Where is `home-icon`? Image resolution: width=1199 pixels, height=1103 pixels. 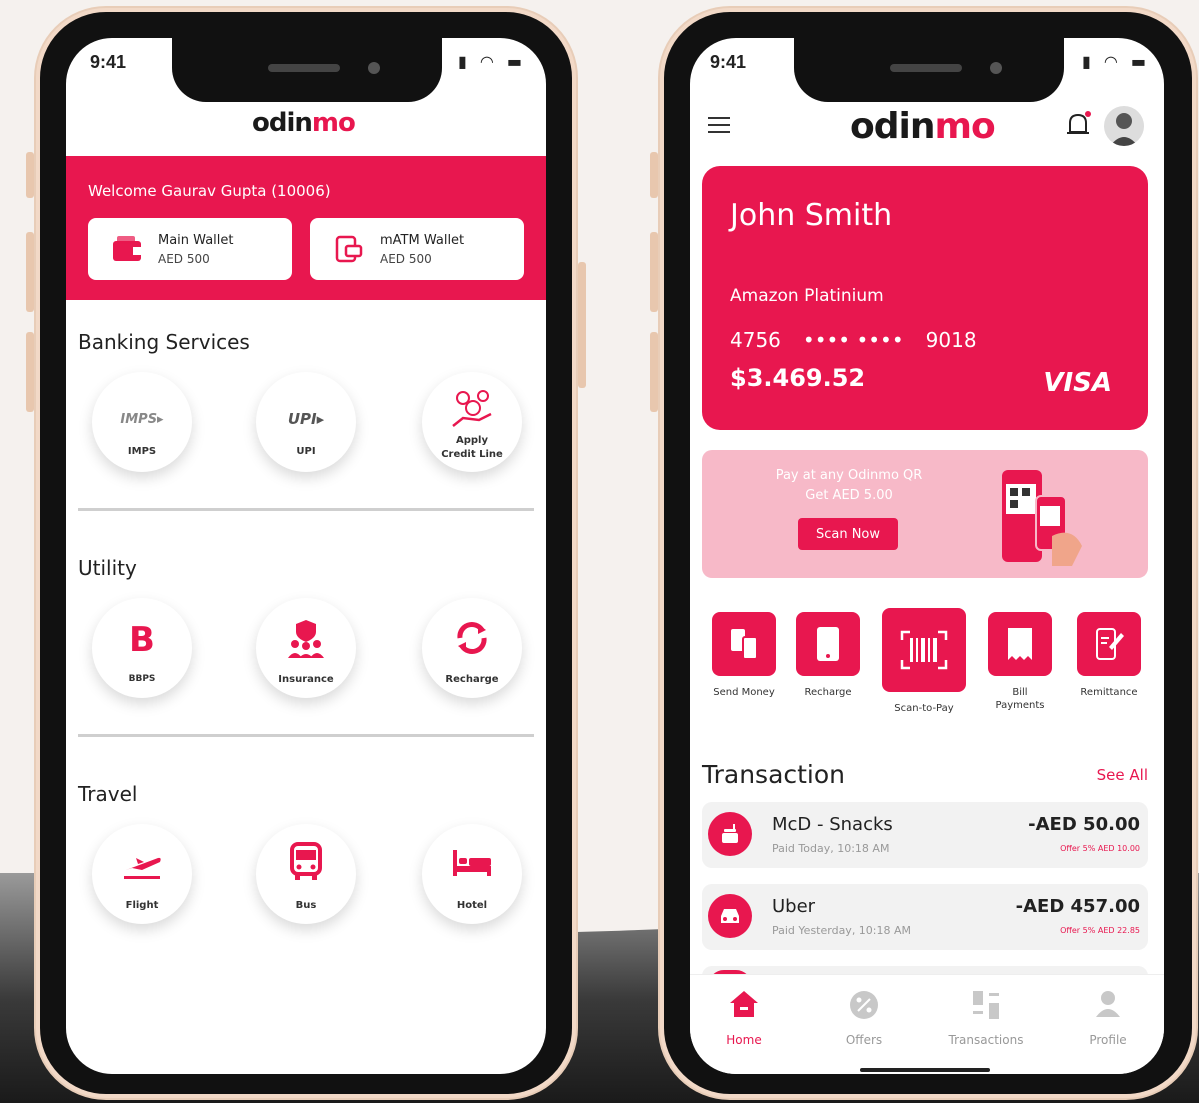
home-icon is located at coordinates (744, 1007).